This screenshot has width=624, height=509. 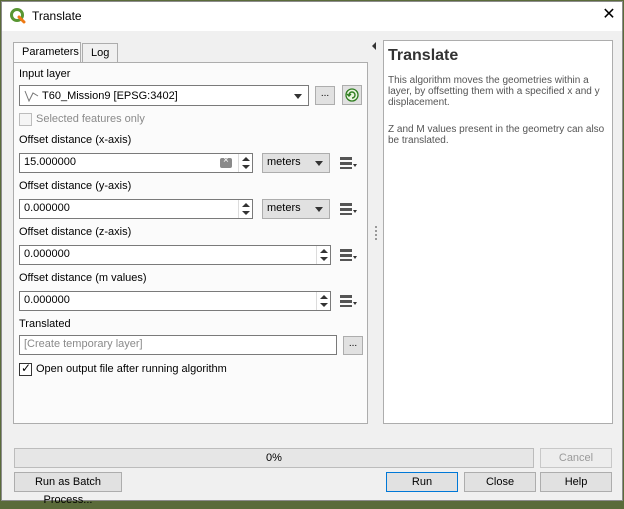 I want to click on offset-x-spinner, so click(x=245, y=163).